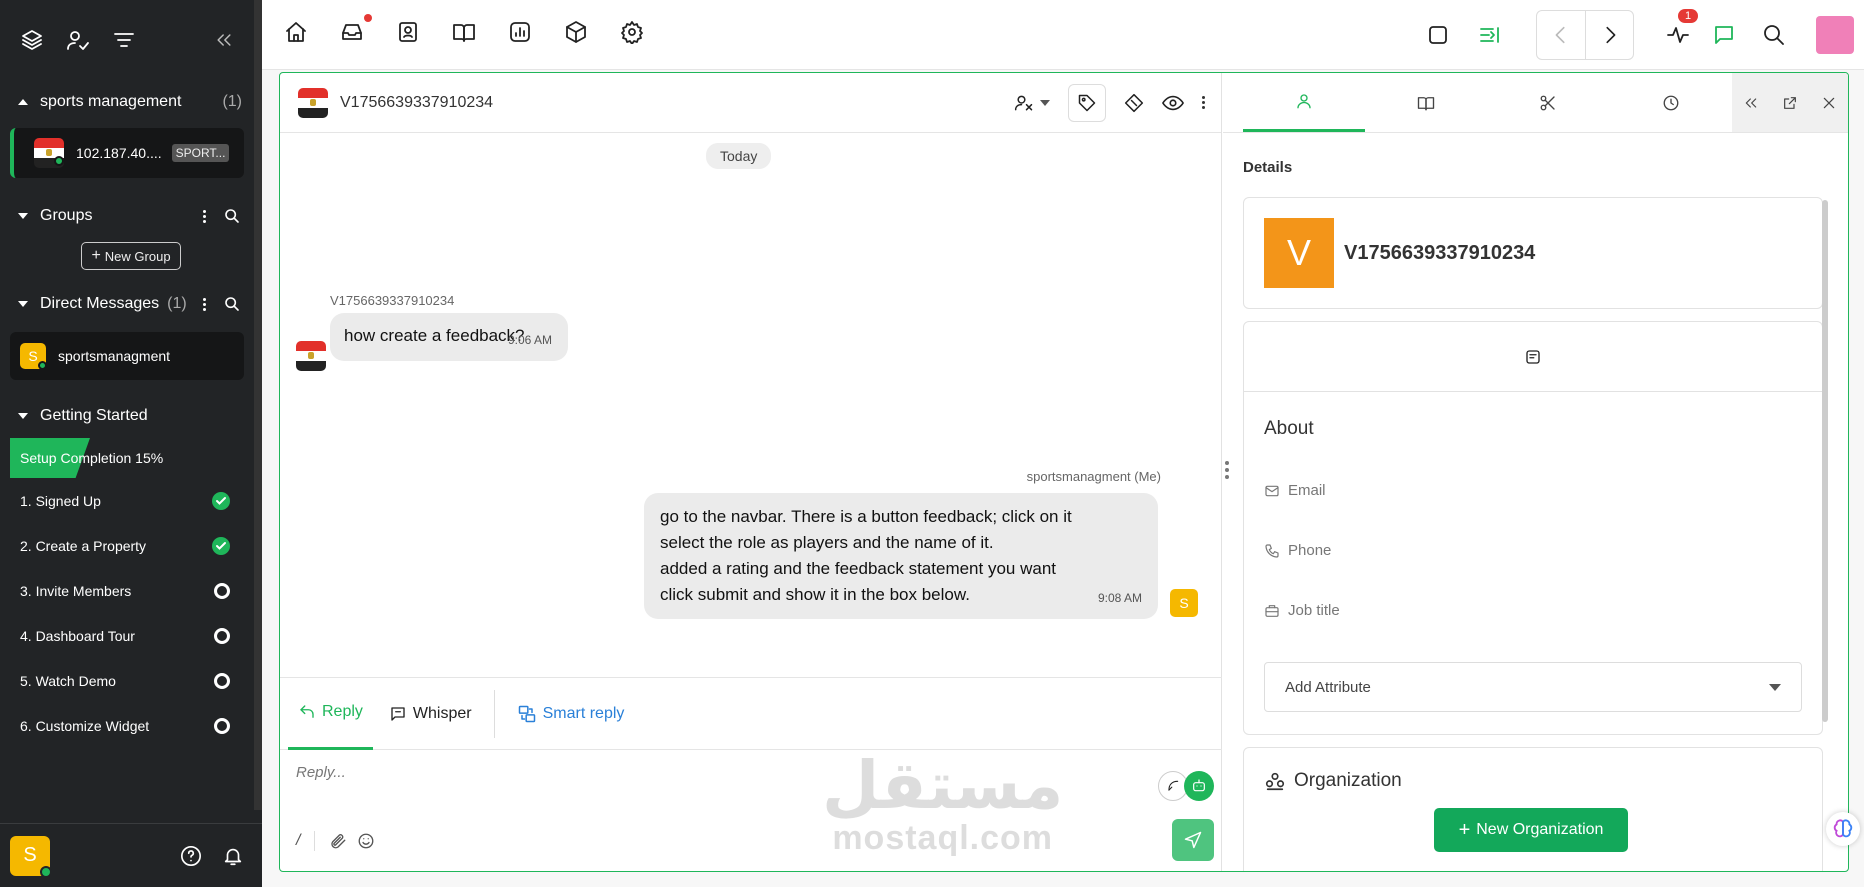 This screenshot has width=1864, height=887. Describe the element at coordinates (1724, 35) in the screenshot. I see `chat-icon` at that location.